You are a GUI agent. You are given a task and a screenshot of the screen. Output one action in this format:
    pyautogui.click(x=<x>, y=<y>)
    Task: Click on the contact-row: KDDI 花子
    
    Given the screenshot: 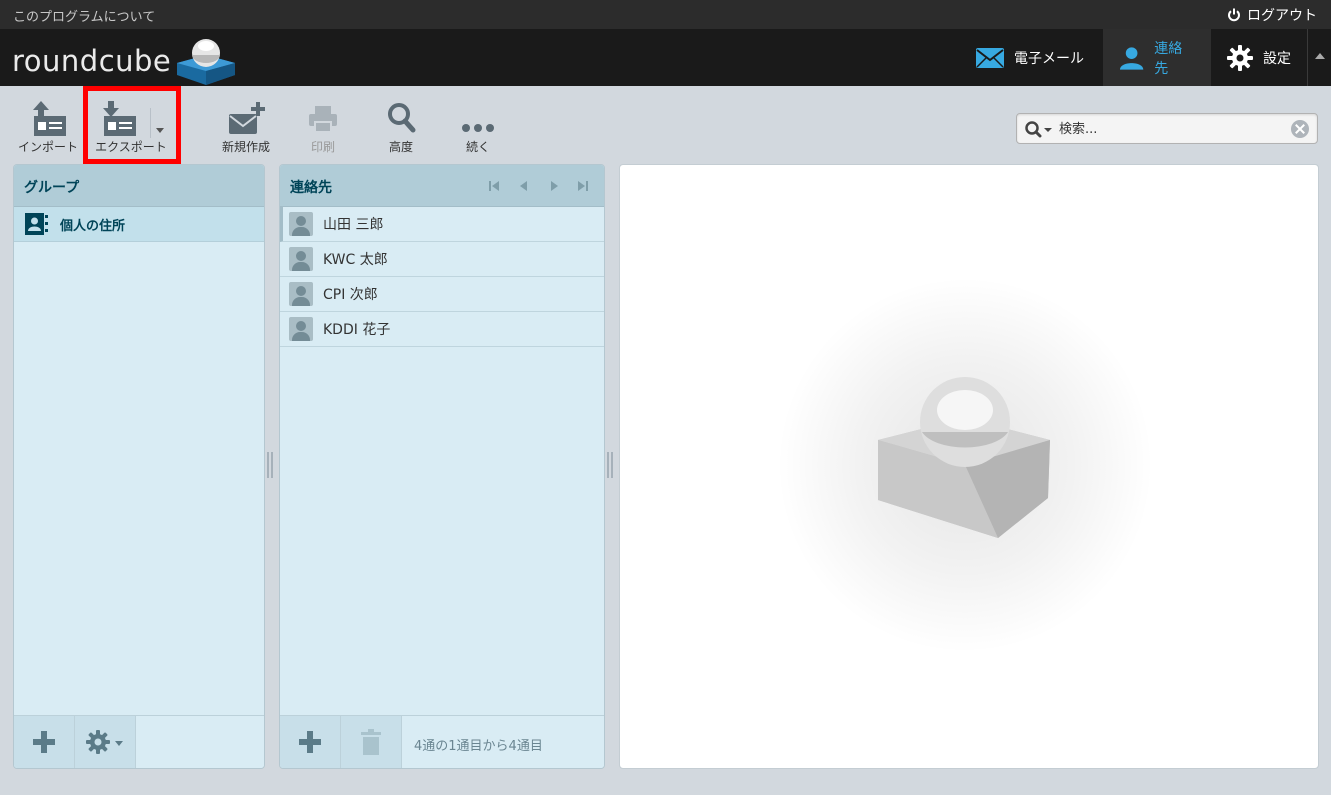 What is the action you would take?
    pyautogui.click(x=442, y=329)
    